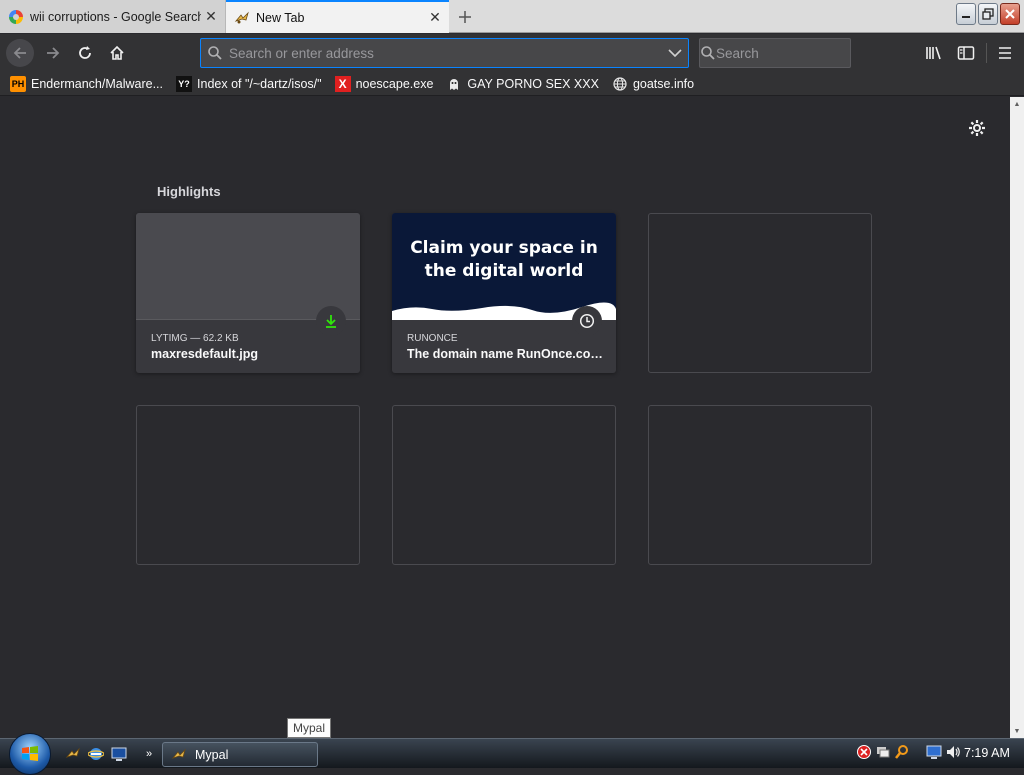 This screenshot has height=775, width=1024. I want to click on back-button, so click(20, 53).